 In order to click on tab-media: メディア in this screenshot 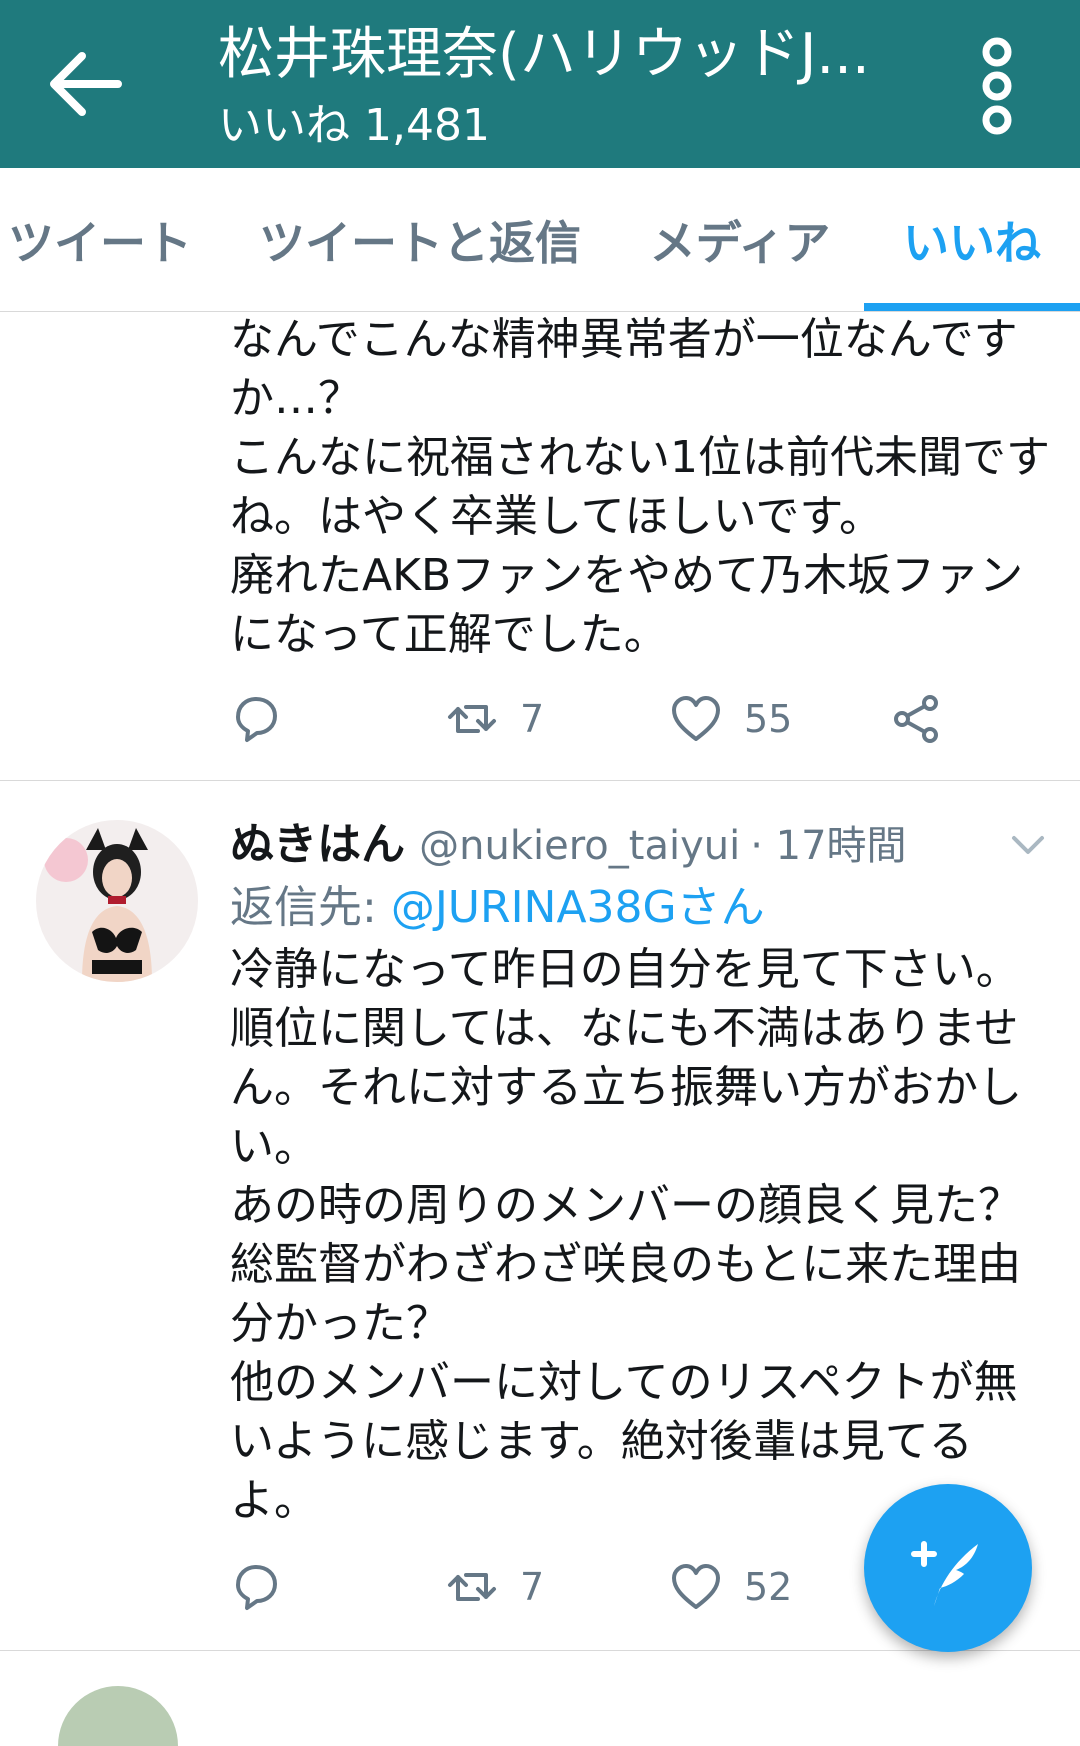, I will do `click(740, 240)`.